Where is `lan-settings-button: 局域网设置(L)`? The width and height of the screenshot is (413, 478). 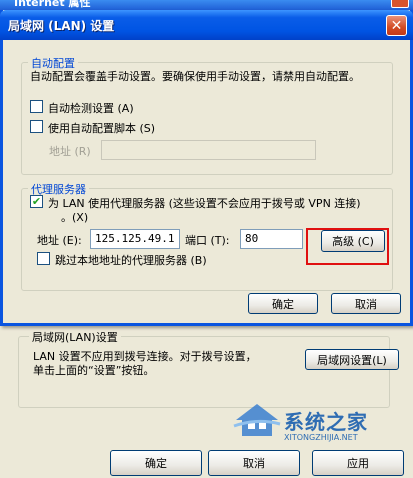 lan-settings-button: 局域网设置(L) is located at coordinates (352, 359).